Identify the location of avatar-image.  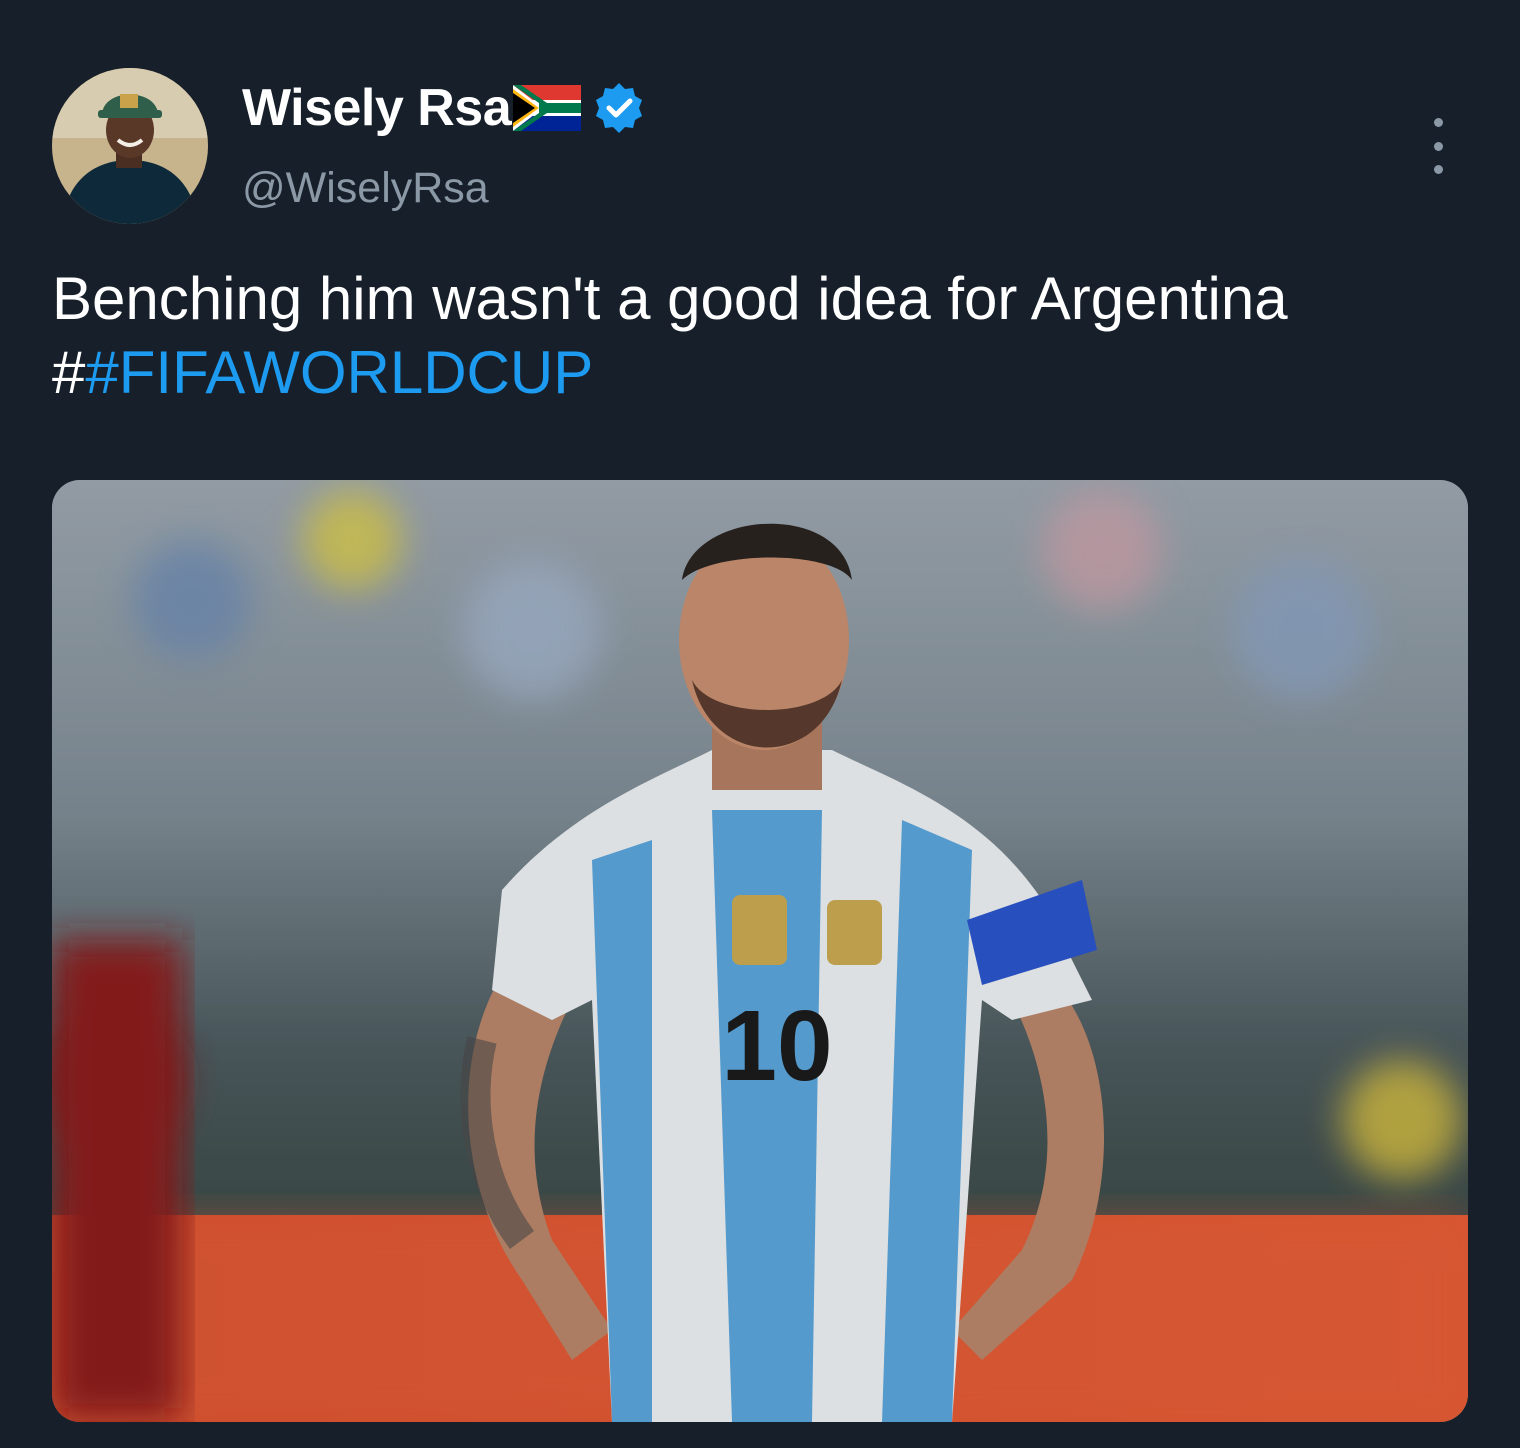
(130, 146).